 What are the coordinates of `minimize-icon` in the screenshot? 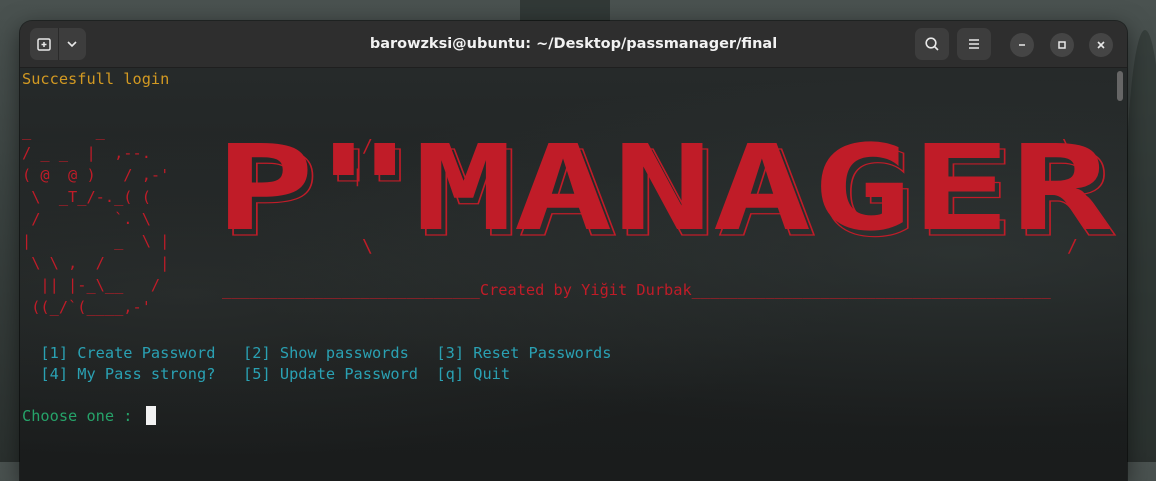 It's located at (1022, 45).